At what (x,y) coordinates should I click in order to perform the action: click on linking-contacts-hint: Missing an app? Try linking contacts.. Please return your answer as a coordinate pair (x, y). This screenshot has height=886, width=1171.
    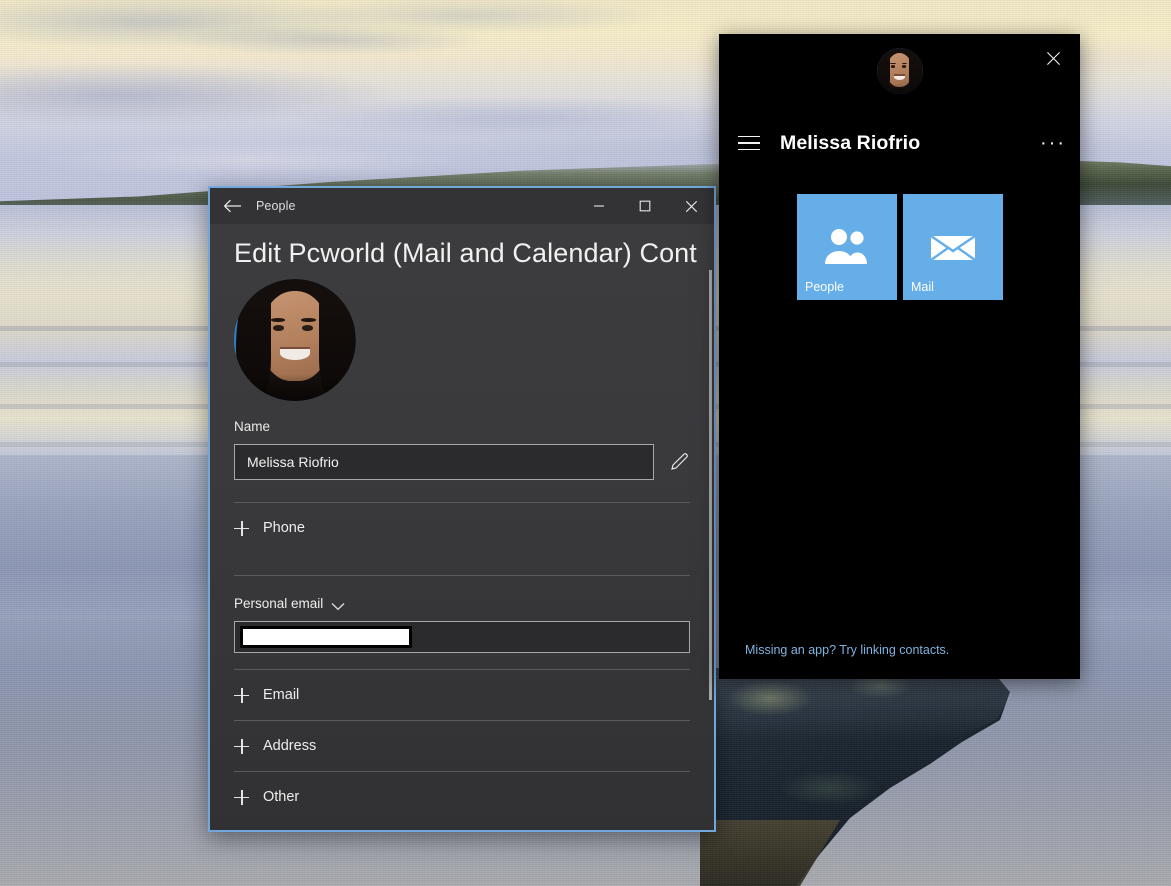
    Looking at the image, I should click on (847, 650).